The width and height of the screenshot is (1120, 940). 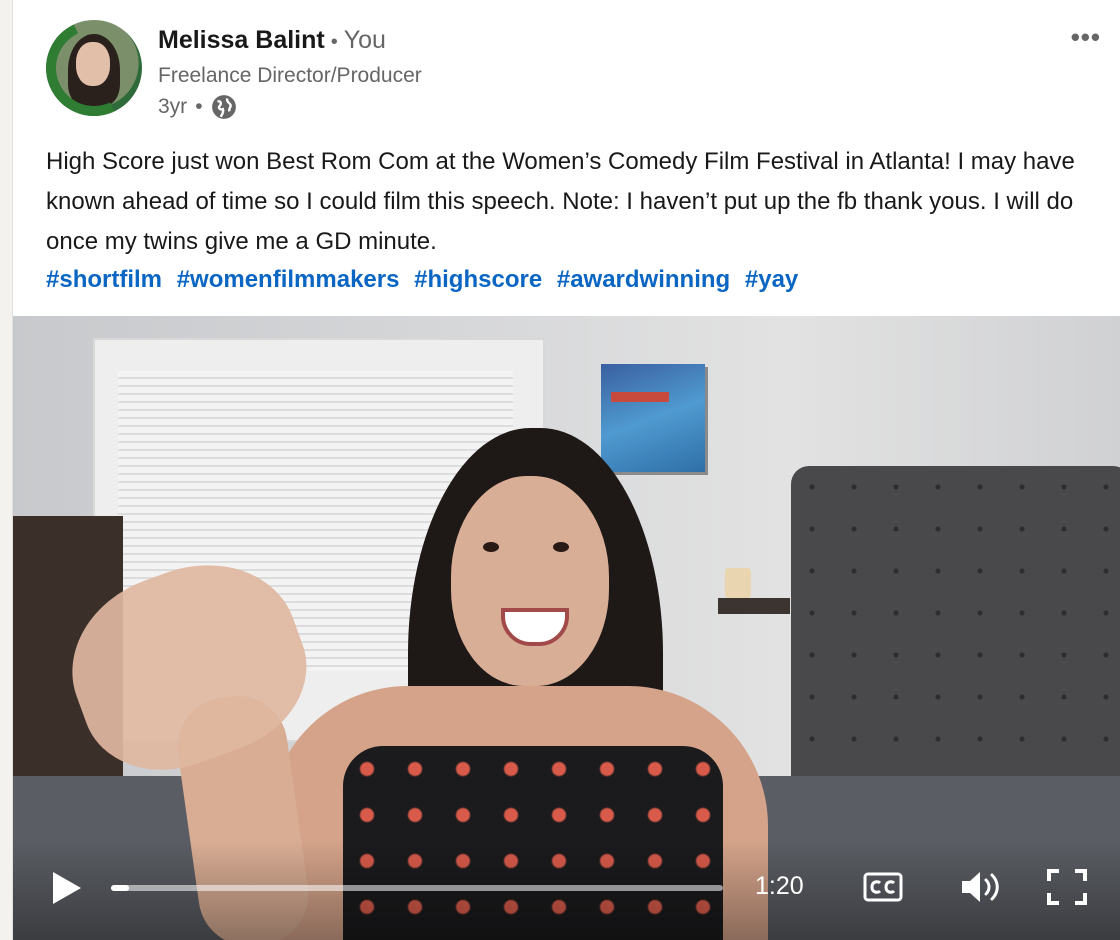 I want to click on author-line: Melissa Balint • You, so click(x=272, y=40).